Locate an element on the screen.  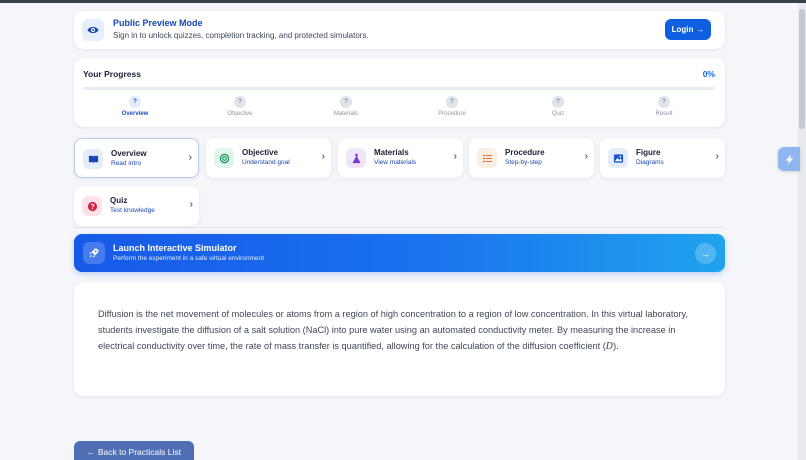
section-tile-materials: Materials View materials › is located at coordinates (400, 158).